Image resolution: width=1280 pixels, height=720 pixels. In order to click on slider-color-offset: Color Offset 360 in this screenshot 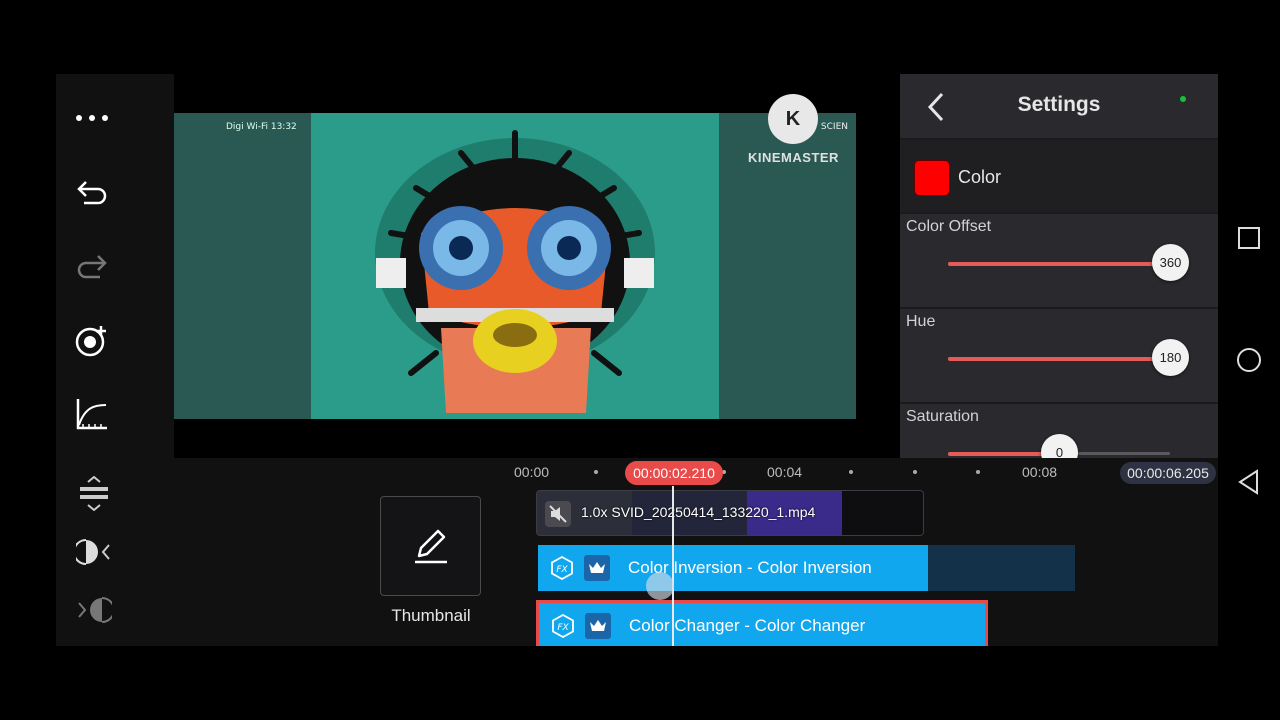, I will do `click(1059, 259)`.